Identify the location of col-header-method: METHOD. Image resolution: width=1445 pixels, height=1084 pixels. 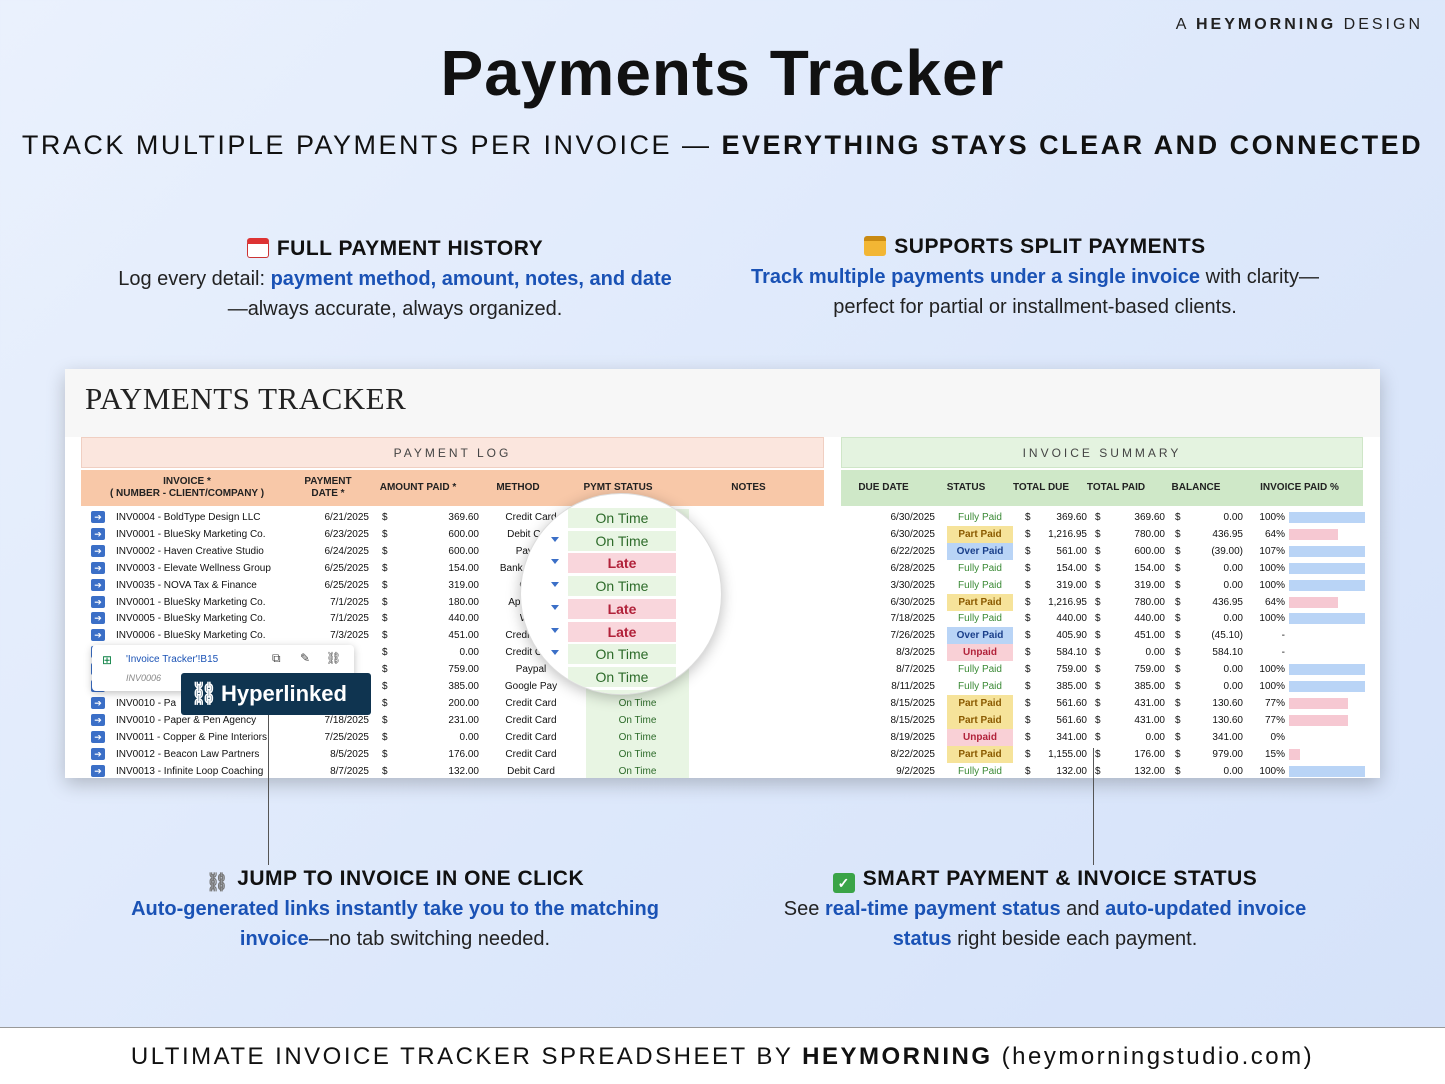
(518, 488).